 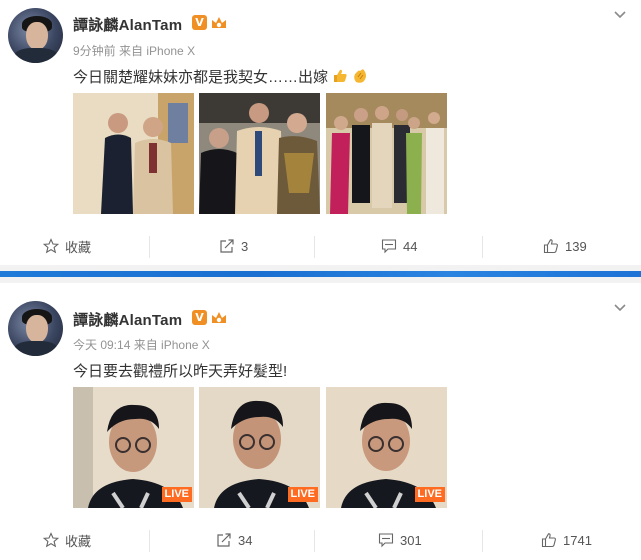 I want to click on post-actions: 收藏 3 44 139, so click(x=320, y=246).